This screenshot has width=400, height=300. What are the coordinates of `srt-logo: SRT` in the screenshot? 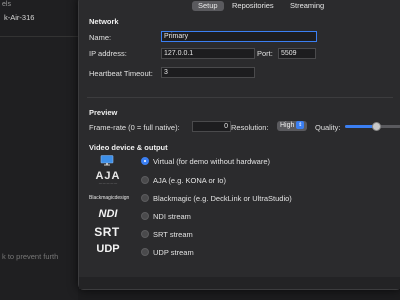 It's located at (107, 232).